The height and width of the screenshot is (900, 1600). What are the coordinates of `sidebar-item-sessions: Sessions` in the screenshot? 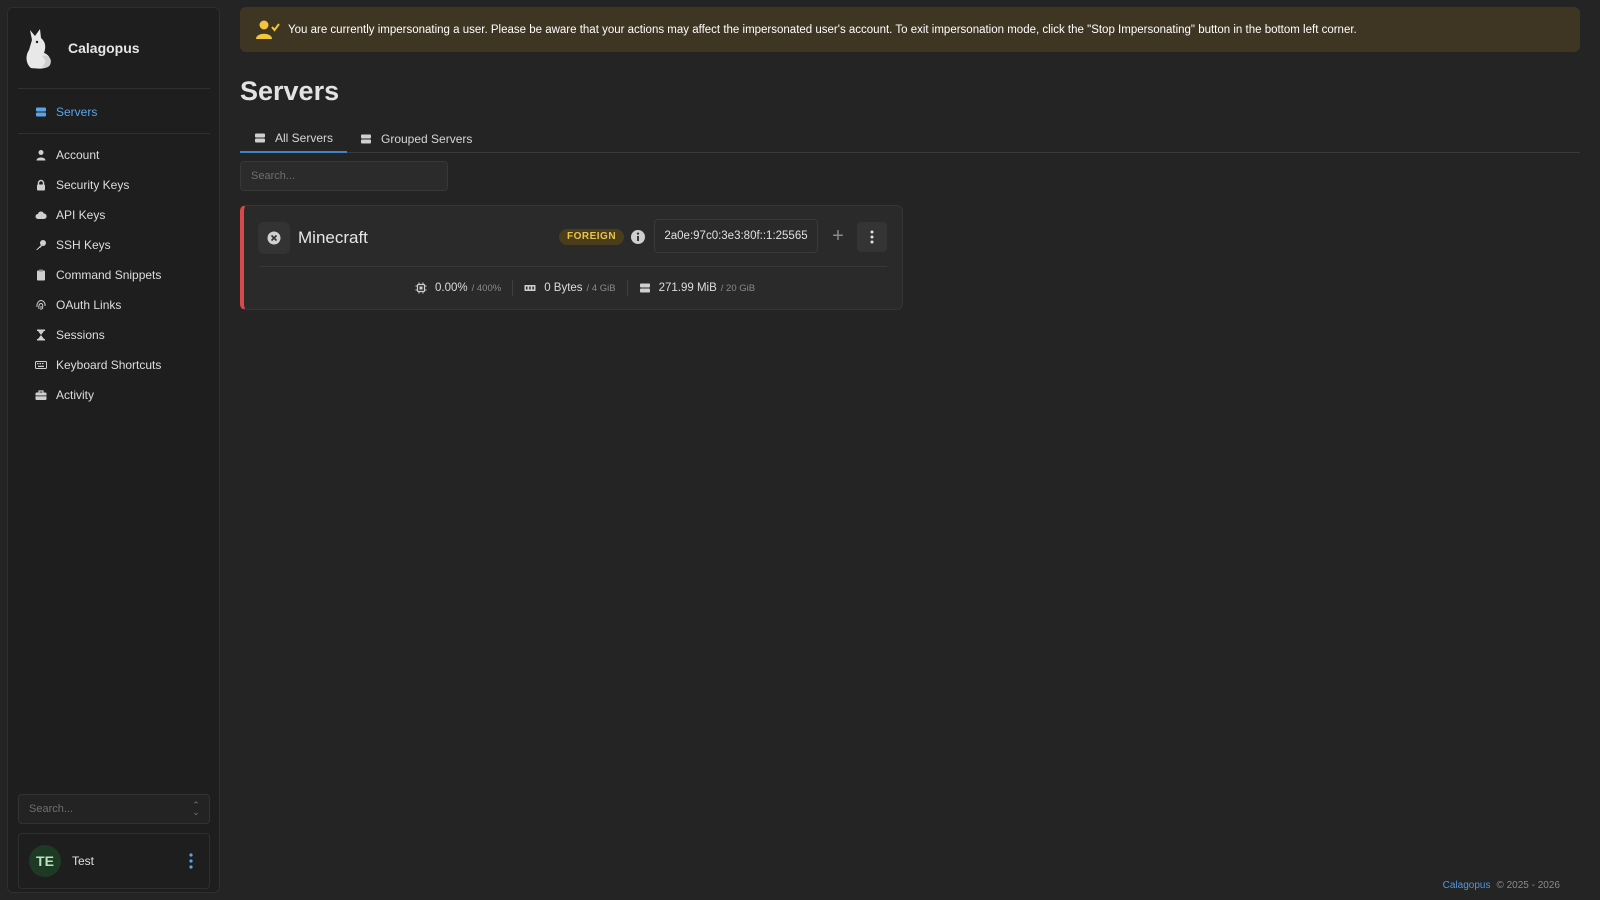 It's located at (114, 335).